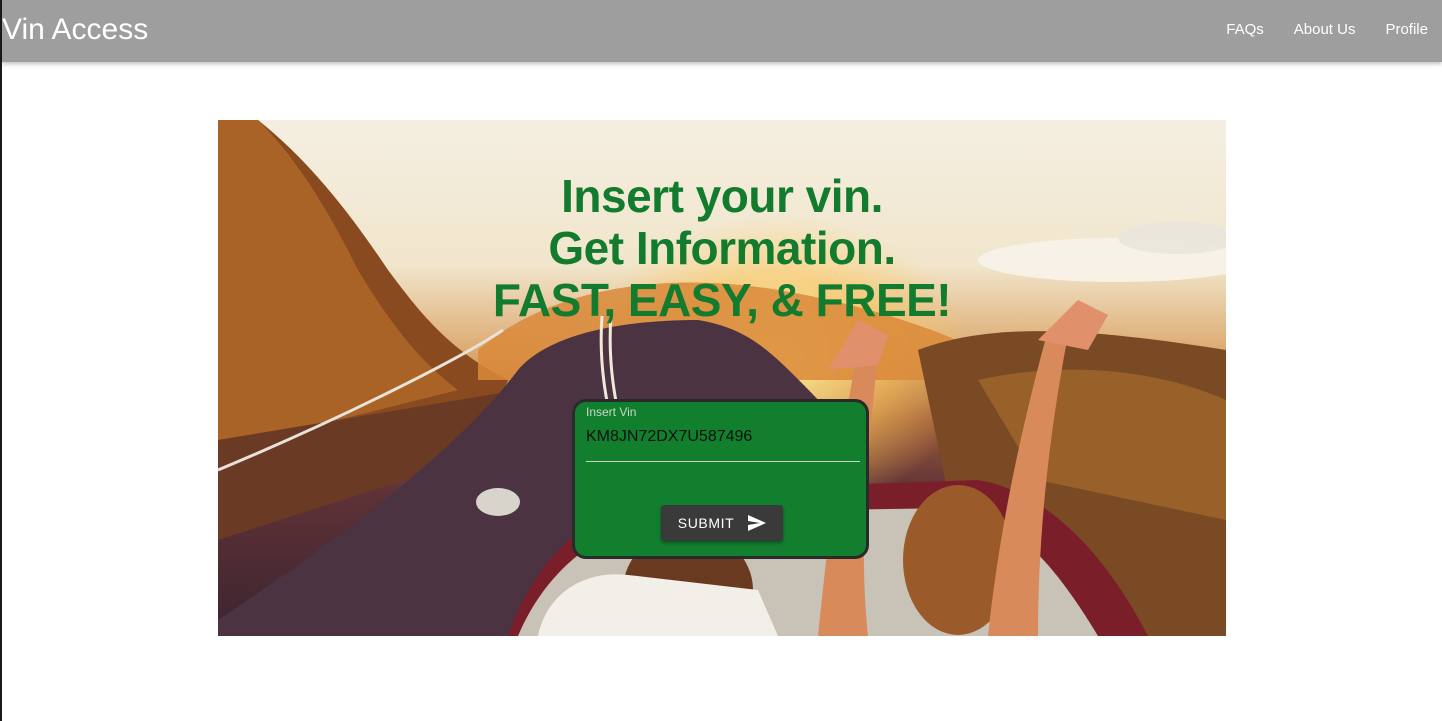  What do you see at coordinates (723, 461) in the screenshot?
I see `vin-input-underline` at bounding box center [723, 461].